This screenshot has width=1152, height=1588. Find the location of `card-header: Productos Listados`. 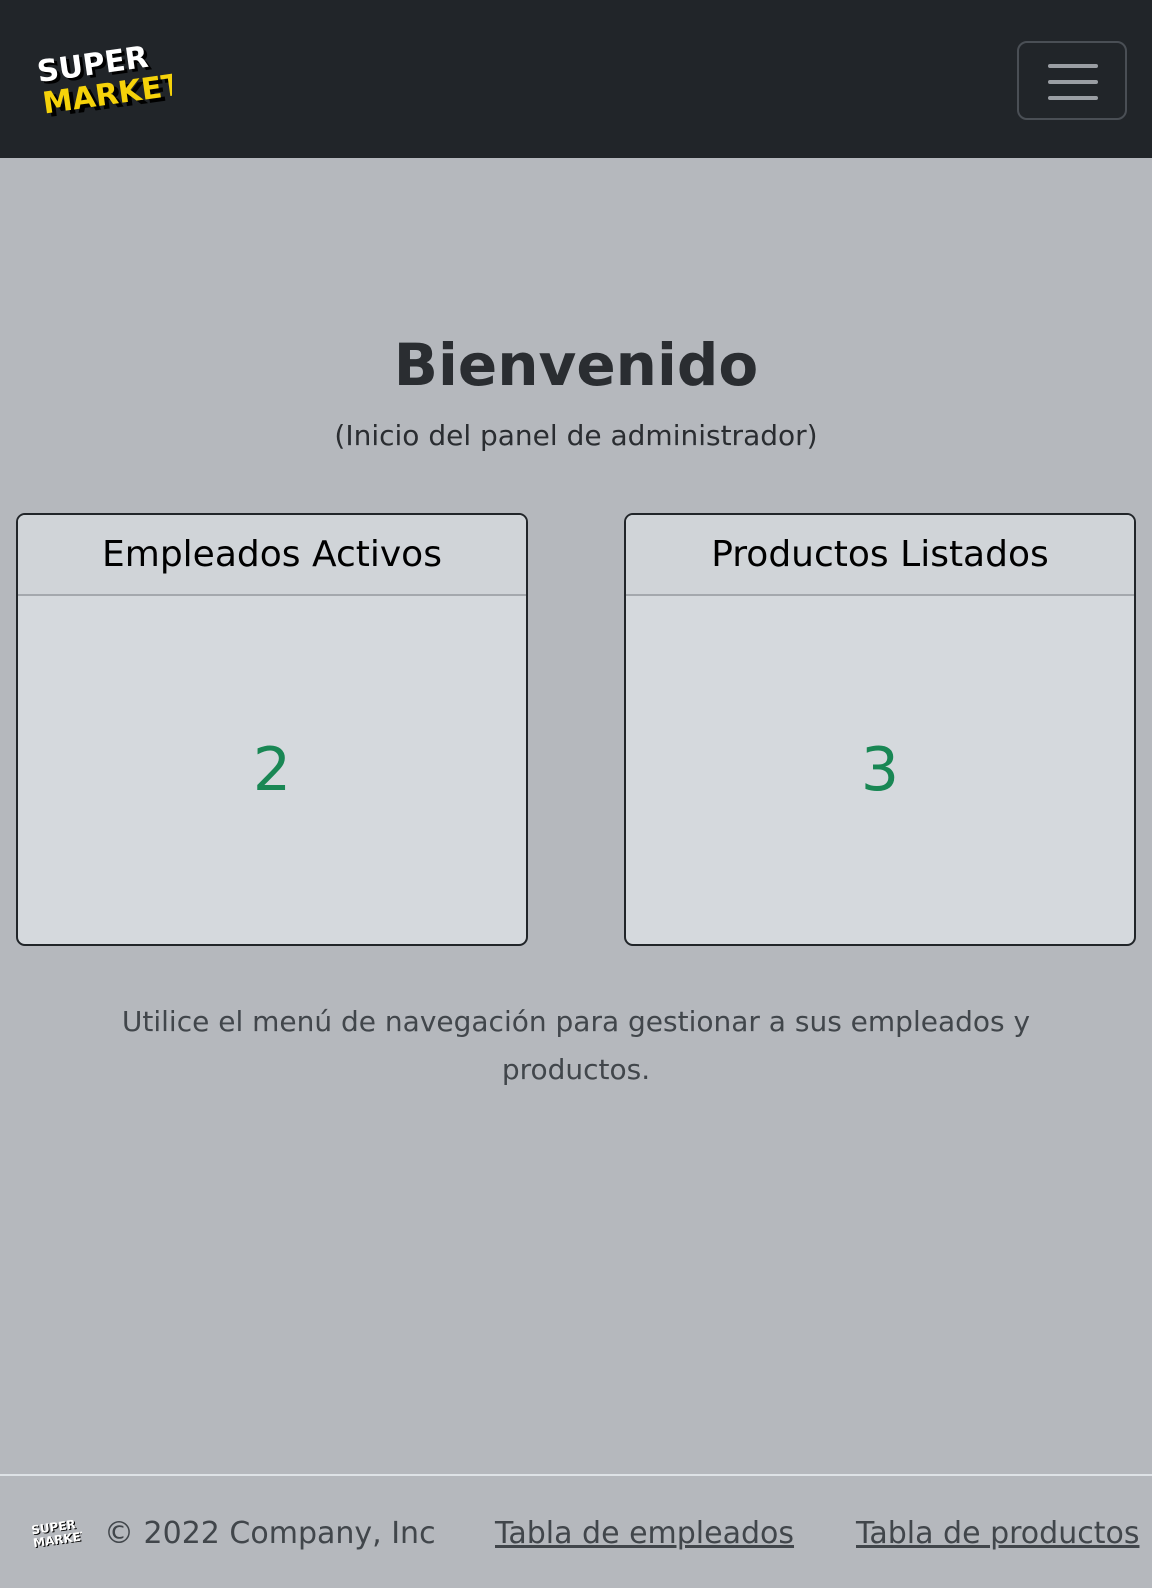

card-header: Productos Listados is located at coordinates (880, 555).